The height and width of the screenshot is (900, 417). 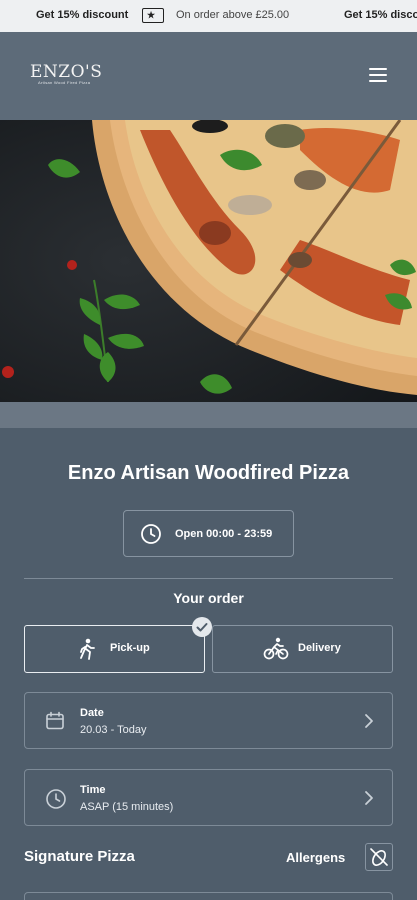 I want to click on time-selector: Time ASAP (15 minutes), so click(x=208, y=797).